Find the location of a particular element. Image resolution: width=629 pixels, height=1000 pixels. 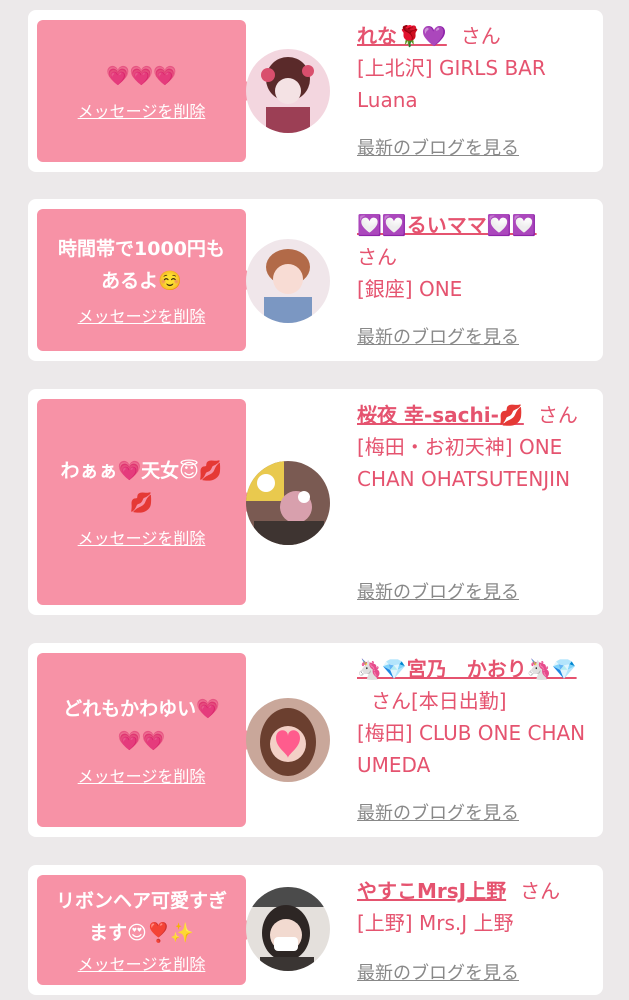

shop-name: [銀座] ONE is located at coordinates (410, 289).